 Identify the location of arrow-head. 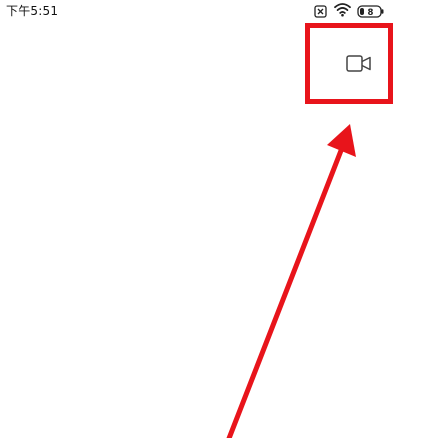
(341, 140).